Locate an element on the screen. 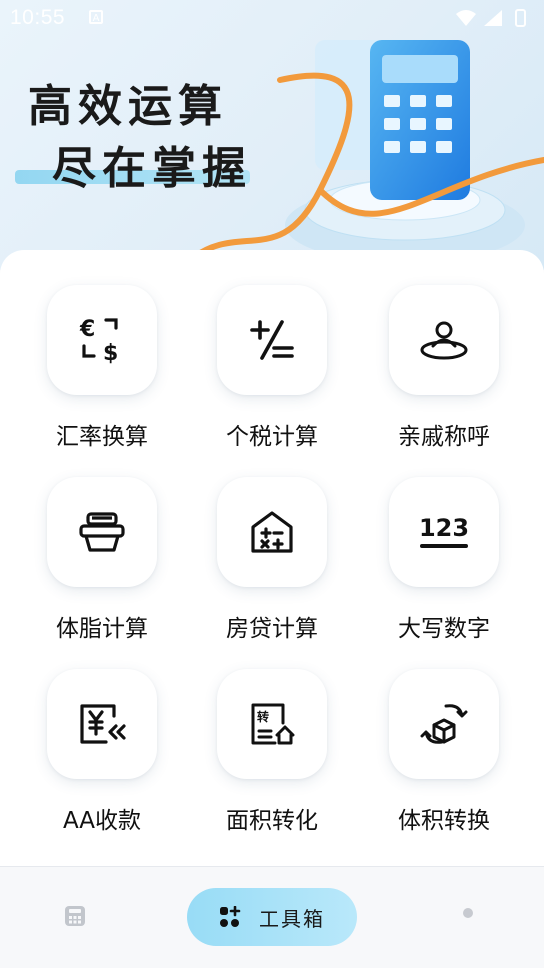 Image resolution: width=544 pixels, height=968 pixels. tool-label: AA收款 is located at coordinates (102, 821).